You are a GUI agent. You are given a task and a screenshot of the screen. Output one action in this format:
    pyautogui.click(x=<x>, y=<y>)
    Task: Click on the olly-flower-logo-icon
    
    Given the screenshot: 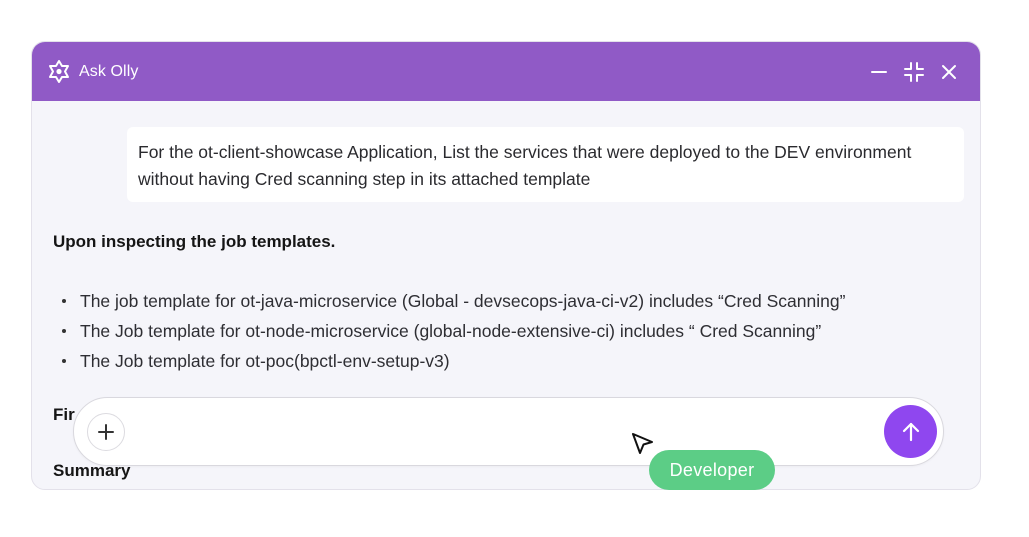 What is the action you would take?
    pyautogui.click(x=59, y=72)
    